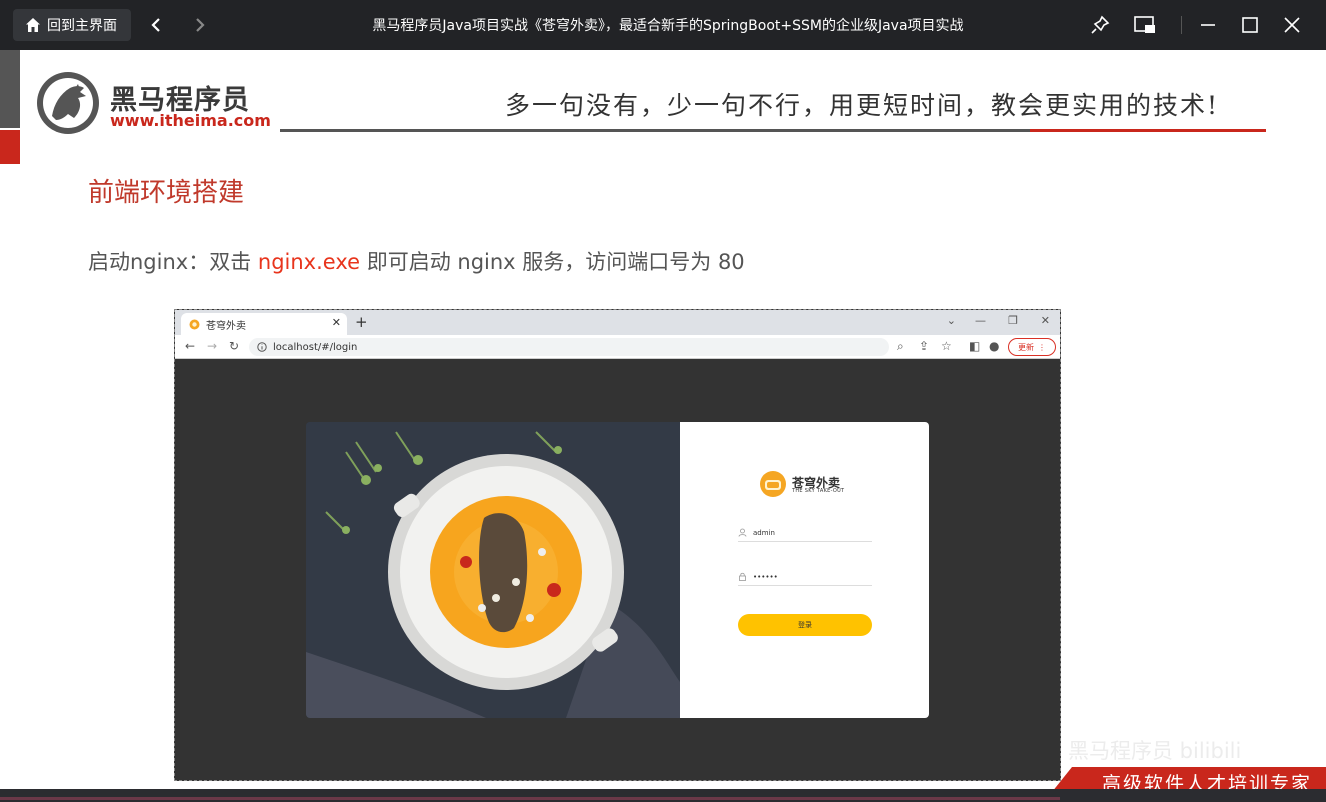 This screenshot has height=802, width=1326. I want to click on username-value: admin, so click(764, 532).